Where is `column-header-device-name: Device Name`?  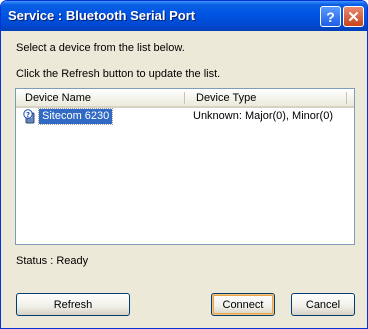 column-header-device-name: Device Name is located at coordinates (58, 98).